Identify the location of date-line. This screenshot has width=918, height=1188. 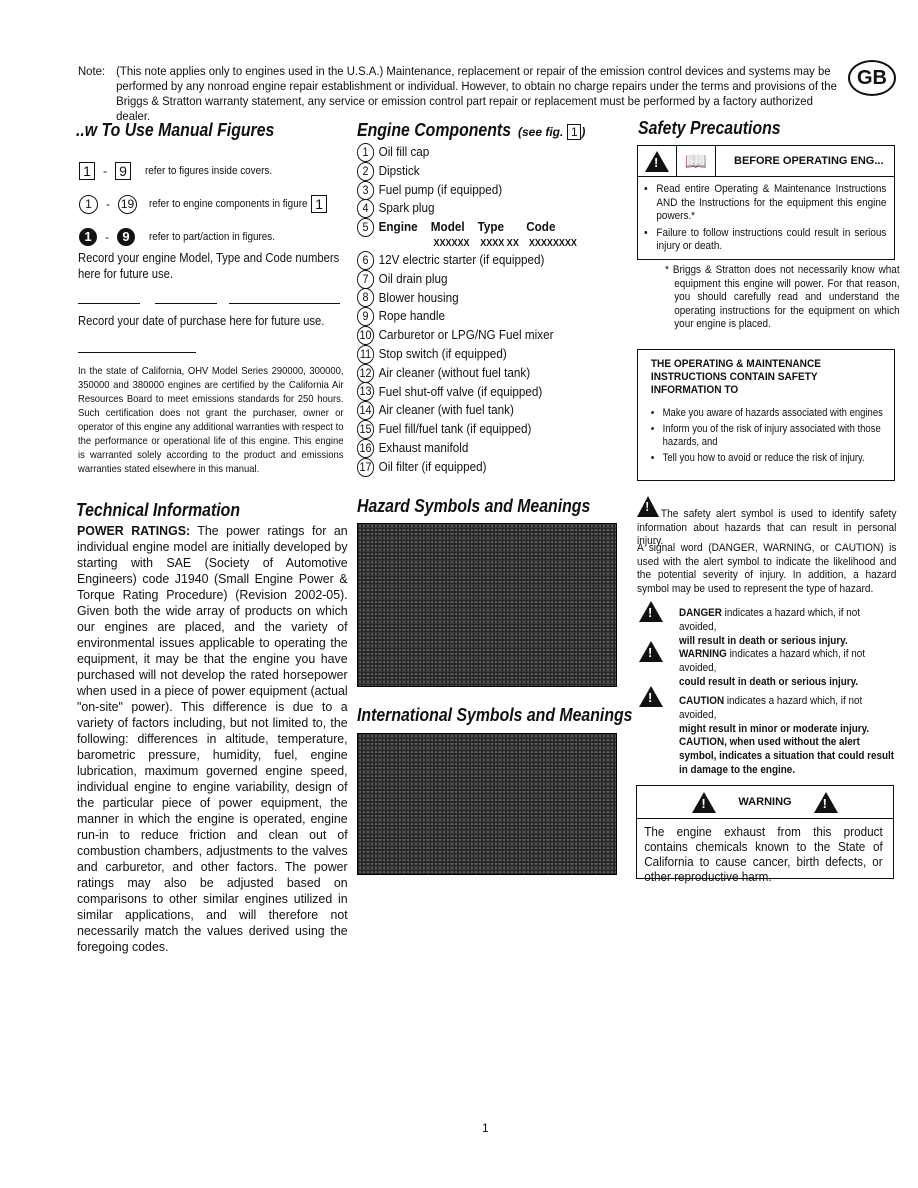
(137, 352).